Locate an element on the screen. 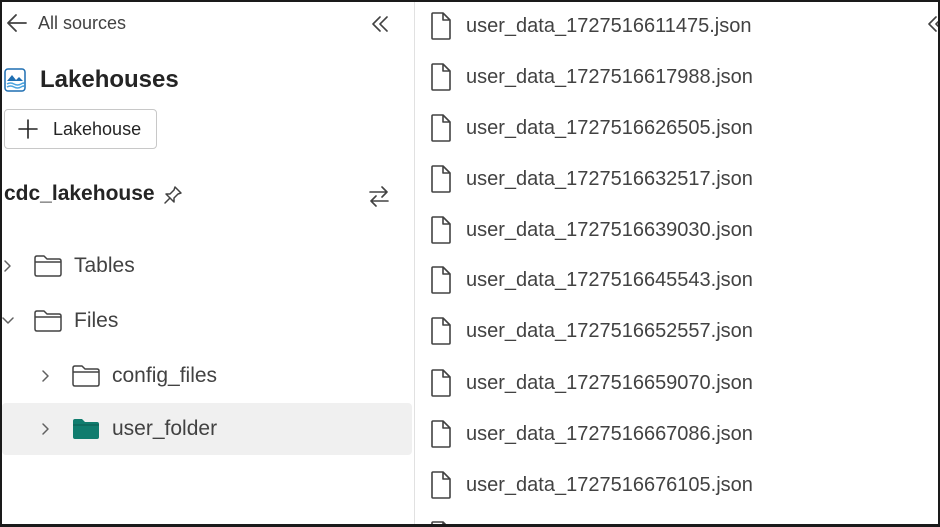  file-item: user_data_1727516676105.json is located at coordinates (675, 485).